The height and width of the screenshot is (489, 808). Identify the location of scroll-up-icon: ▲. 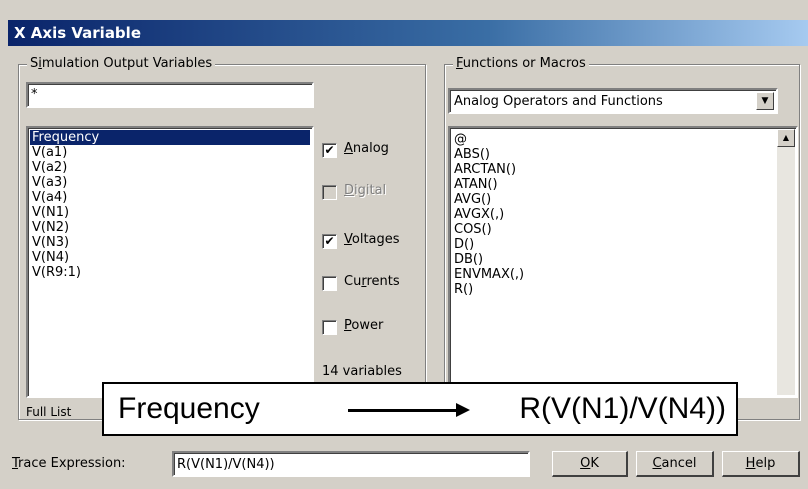
(786, 137).